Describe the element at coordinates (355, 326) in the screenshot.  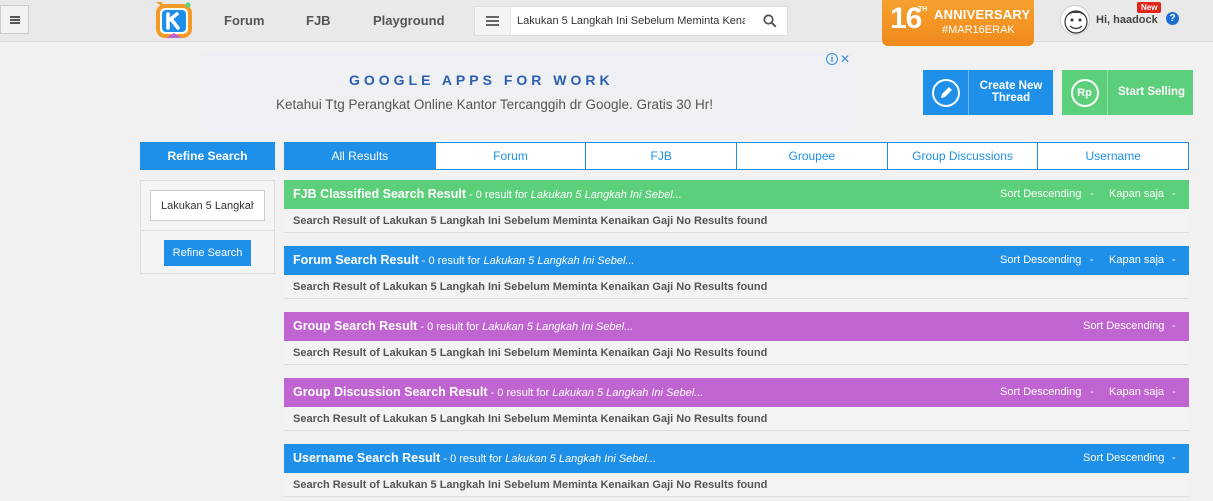
I see `section-title-text: Group Search Result` at that location.